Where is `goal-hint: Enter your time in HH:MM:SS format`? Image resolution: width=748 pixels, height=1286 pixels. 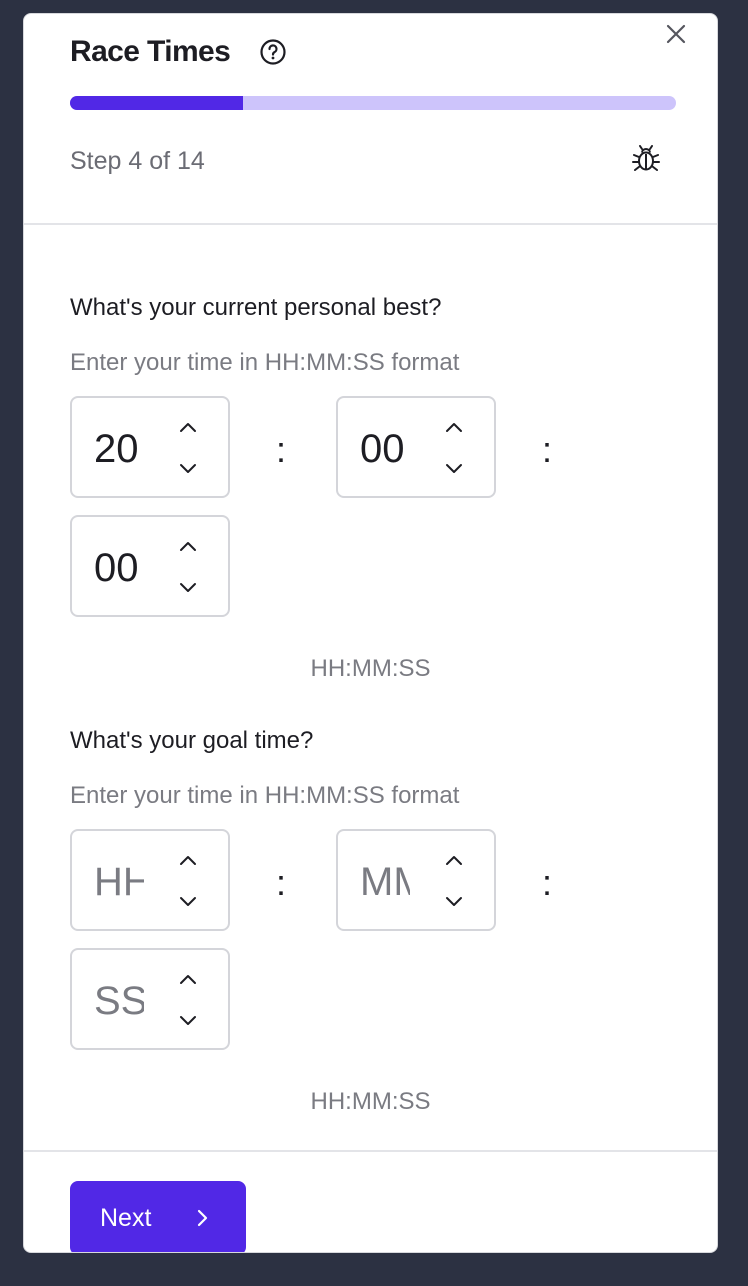
goal-hint: Enter your time in HH:MM:SS format is located at coordinates (265, 795).